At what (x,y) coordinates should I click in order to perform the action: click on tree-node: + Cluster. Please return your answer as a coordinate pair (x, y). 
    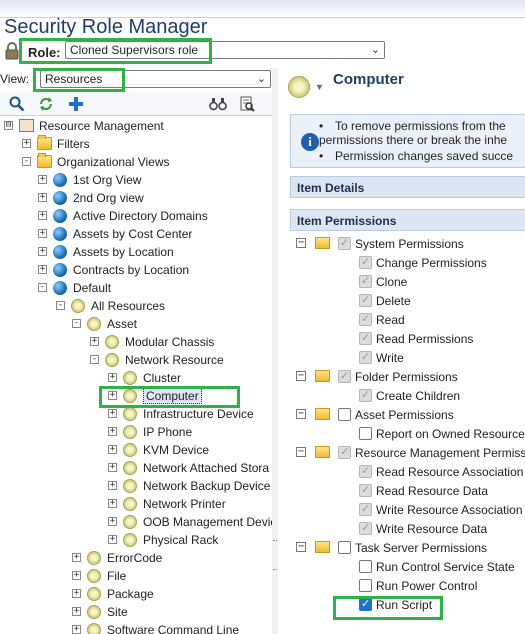
    Looking at the image, I should click on (190, 379).